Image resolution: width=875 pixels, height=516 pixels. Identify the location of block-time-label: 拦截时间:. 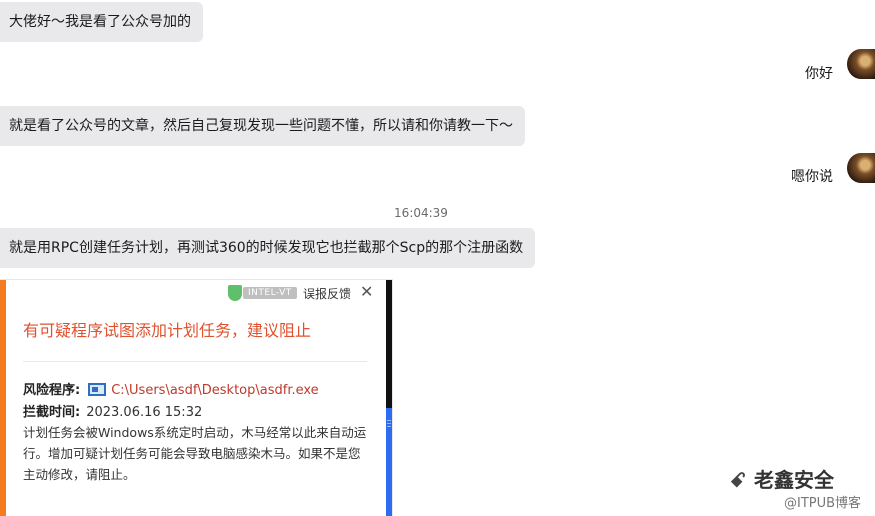
(52, 412).